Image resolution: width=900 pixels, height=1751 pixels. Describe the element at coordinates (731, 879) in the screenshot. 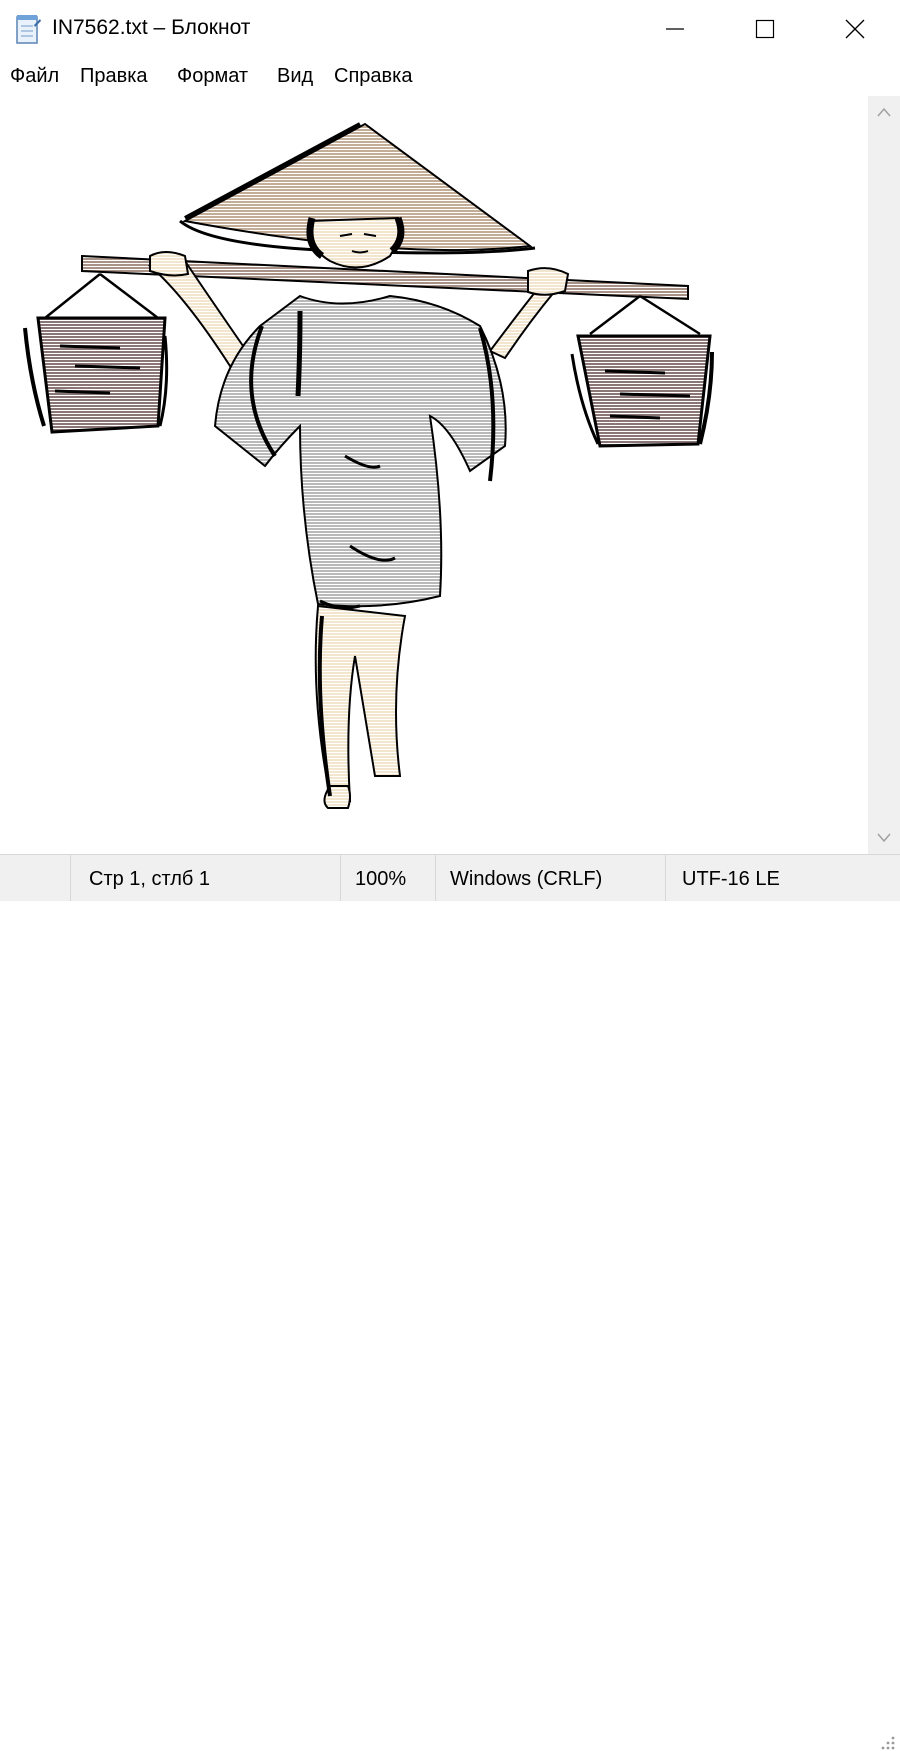

I see `encoding: UTF-16 LE` at that location.